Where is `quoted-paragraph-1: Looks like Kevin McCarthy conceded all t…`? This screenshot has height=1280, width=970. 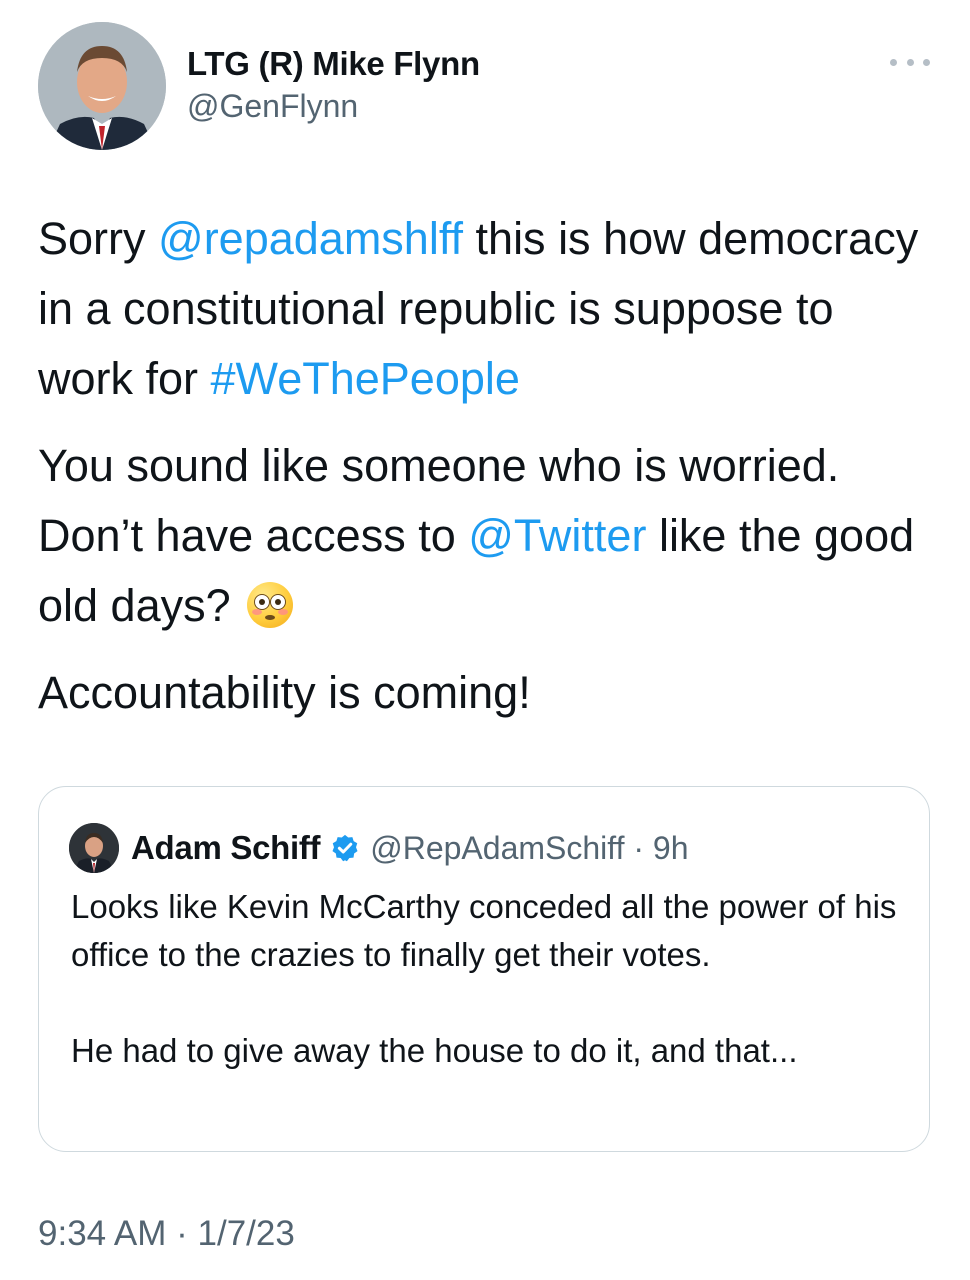
quoted-paragraph-1: Looks like Kevin McCarthy conceded all t… is located at coordinates (484, 930).